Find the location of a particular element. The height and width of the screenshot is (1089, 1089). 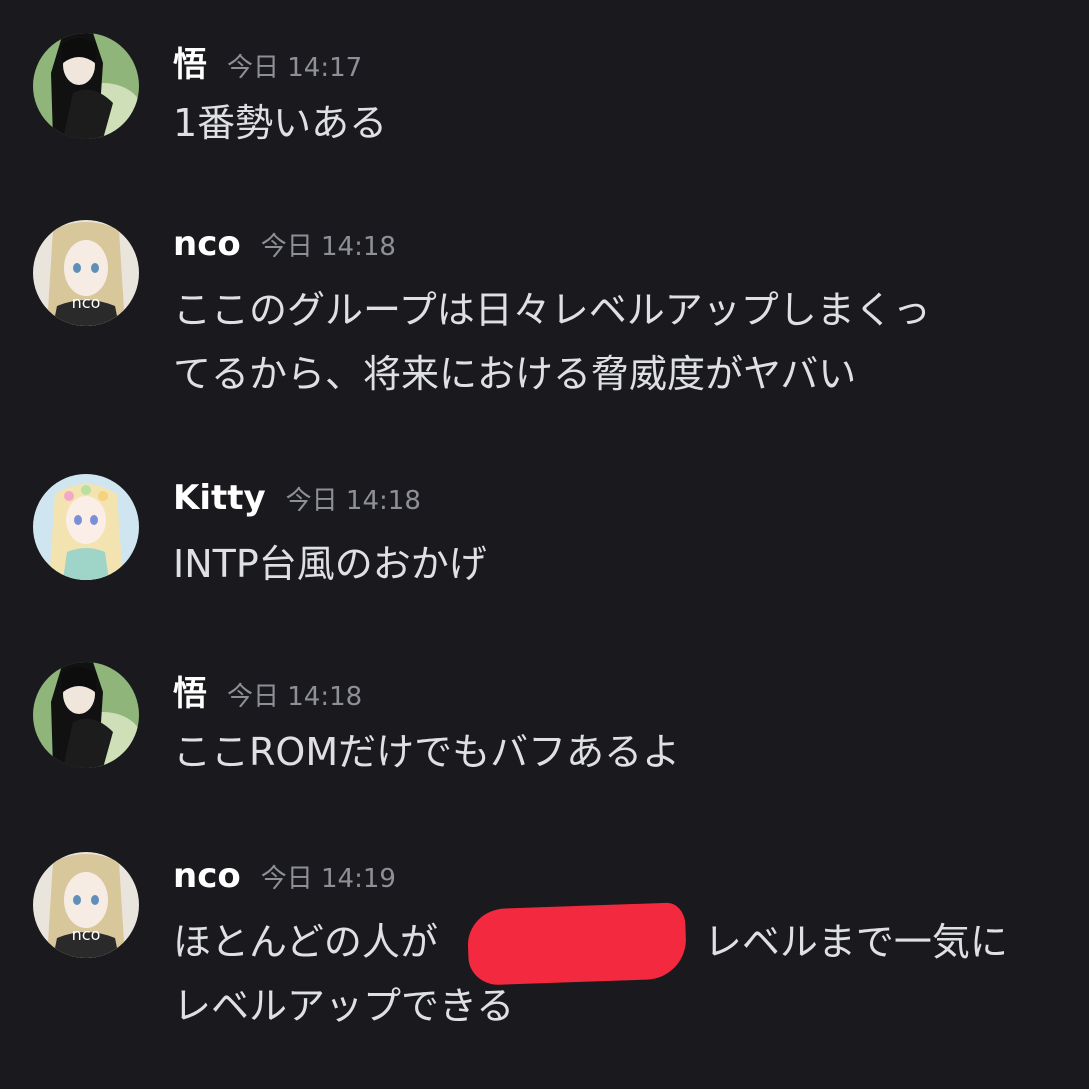

message-header: Kitty 今日 14:18 is located at coordinates (297, 503).